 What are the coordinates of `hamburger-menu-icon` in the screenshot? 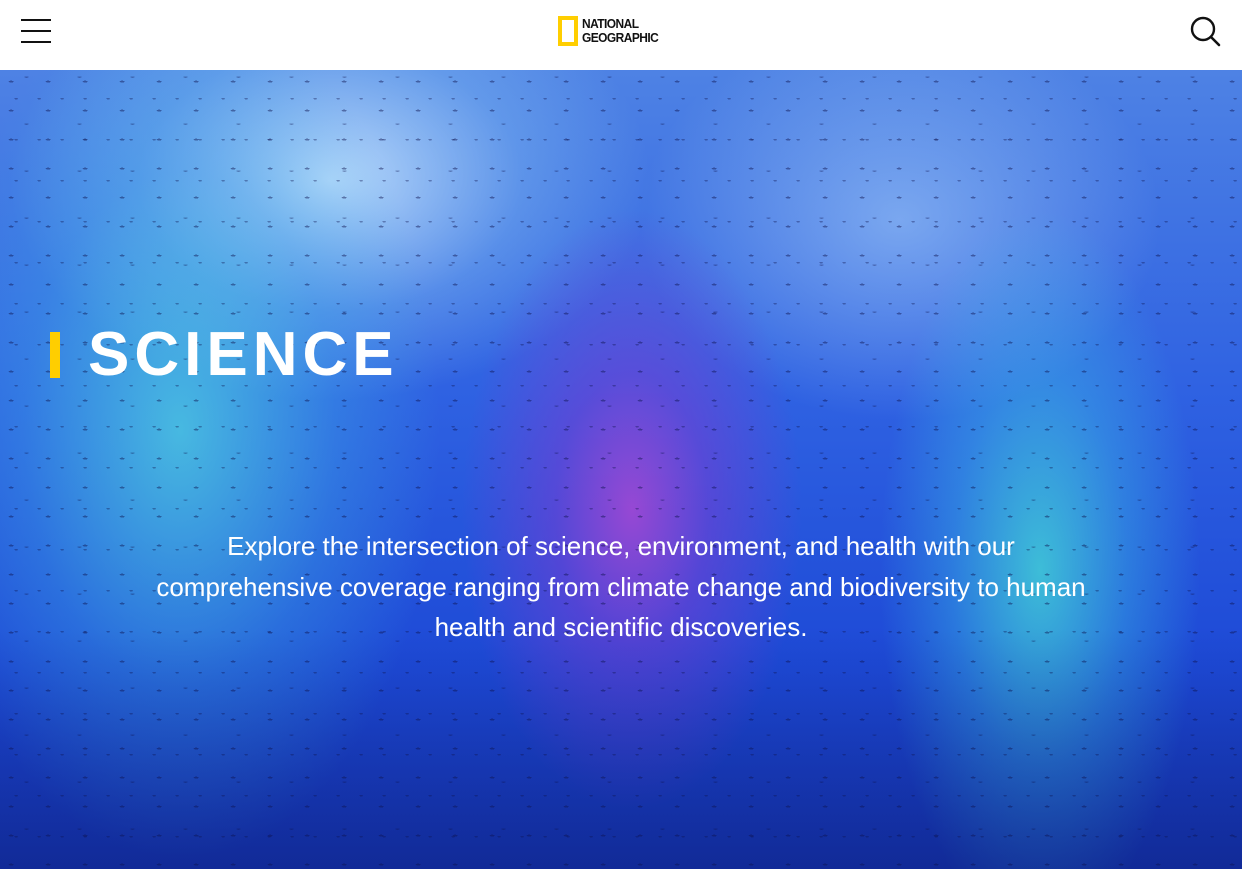 It's located at (36, 31).